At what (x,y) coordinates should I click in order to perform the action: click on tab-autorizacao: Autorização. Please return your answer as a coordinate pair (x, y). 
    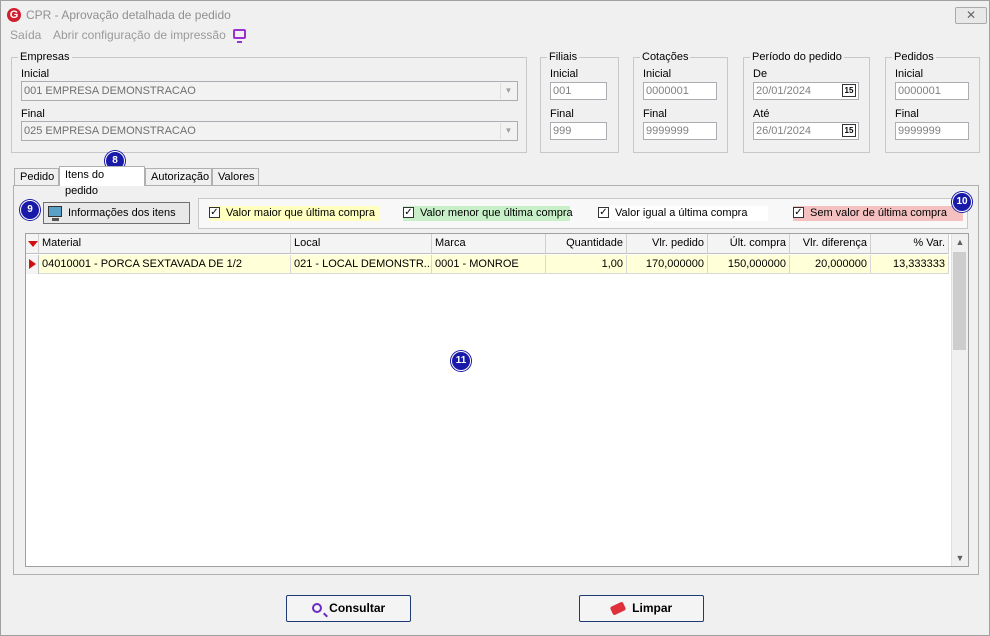
    Looking at the image, I should click on (178, 176).